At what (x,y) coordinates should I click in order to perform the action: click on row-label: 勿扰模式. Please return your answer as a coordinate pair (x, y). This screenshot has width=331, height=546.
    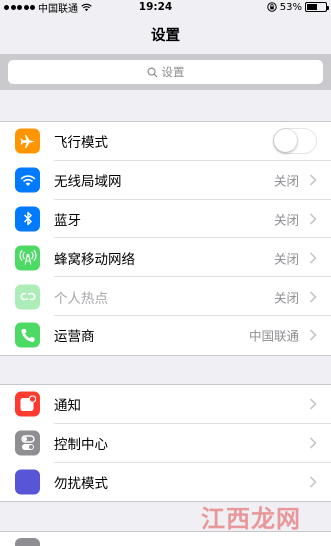
    Looking at the image, I should click on (81, 483).